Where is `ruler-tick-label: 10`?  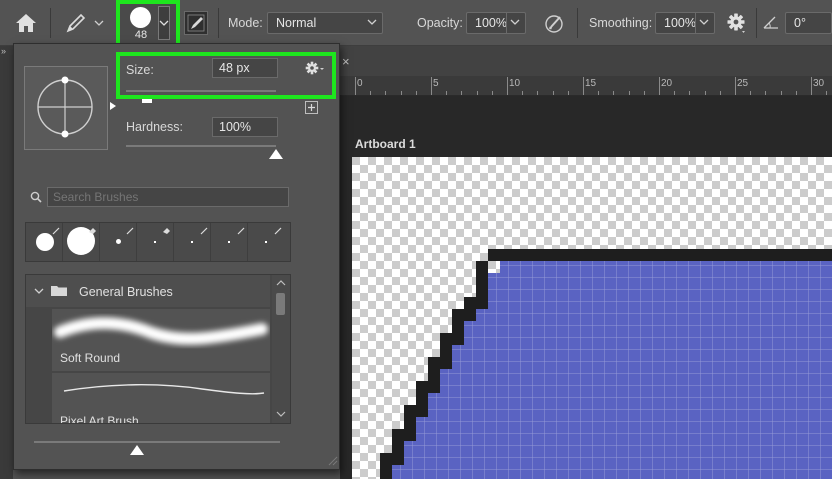 ruler-tick-label: 10 is located at coordinates (515, 83).